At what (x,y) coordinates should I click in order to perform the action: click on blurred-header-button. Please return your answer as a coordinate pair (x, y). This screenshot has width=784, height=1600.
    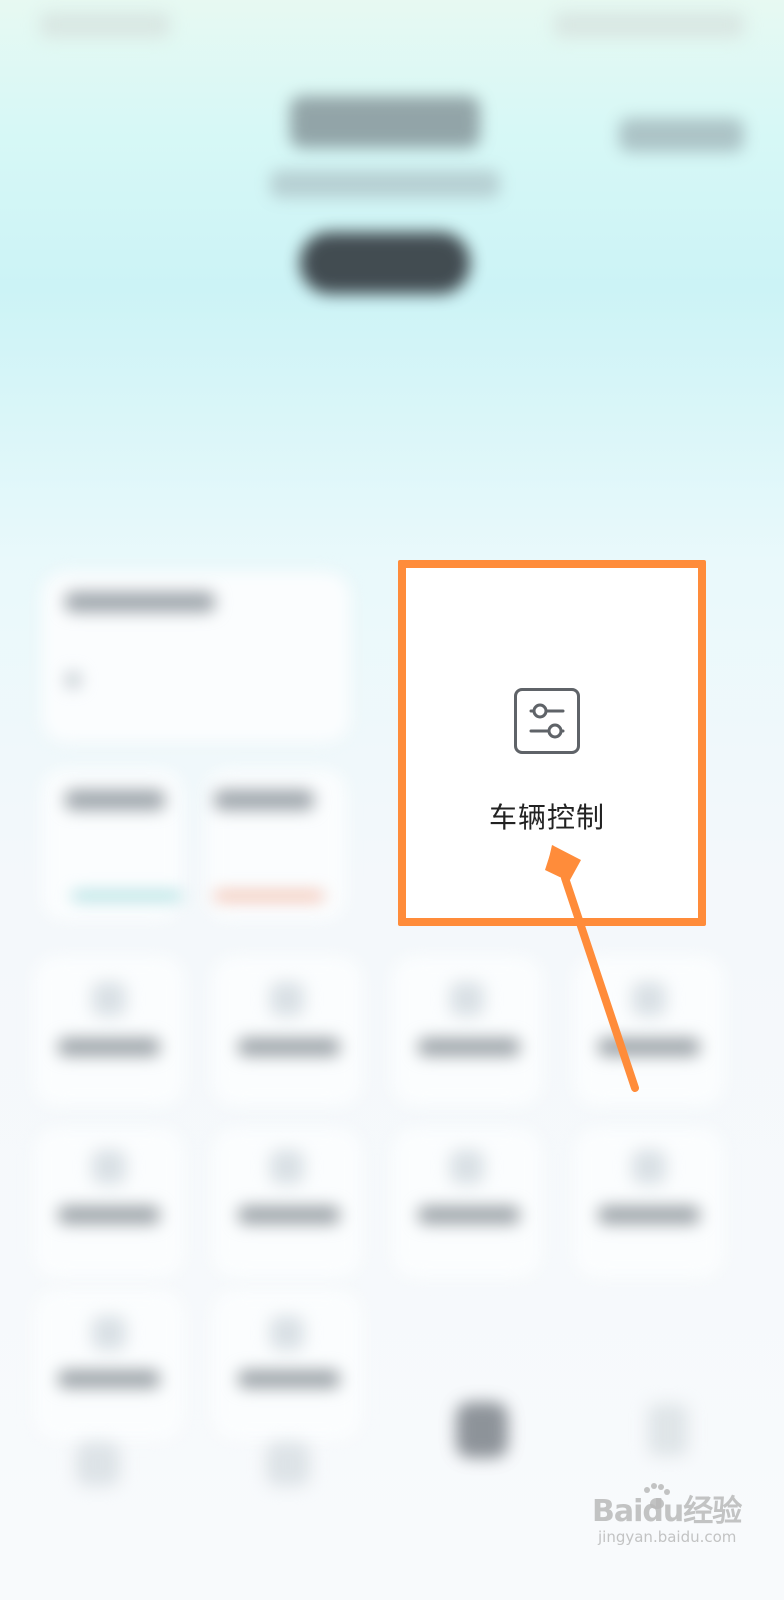
    Looking at the image, I should click on (385, 263).